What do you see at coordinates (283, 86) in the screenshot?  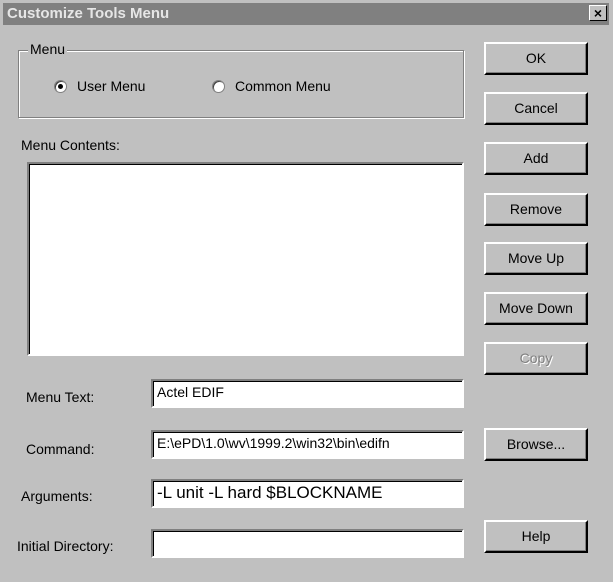 I see `radio-common-menu-label: Common Menu` at bounding box center [283, 86].